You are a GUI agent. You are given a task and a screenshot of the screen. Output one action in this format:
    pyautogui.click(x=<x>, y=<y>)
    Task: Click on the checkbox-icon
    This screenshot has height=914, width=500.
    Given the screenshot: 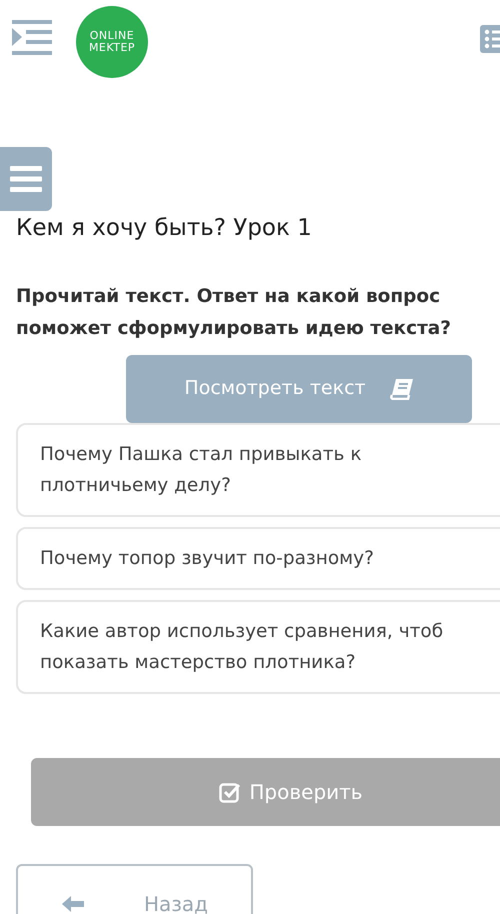 What is the action you would take?
    pyautogui.click(x=230, y=791)
    